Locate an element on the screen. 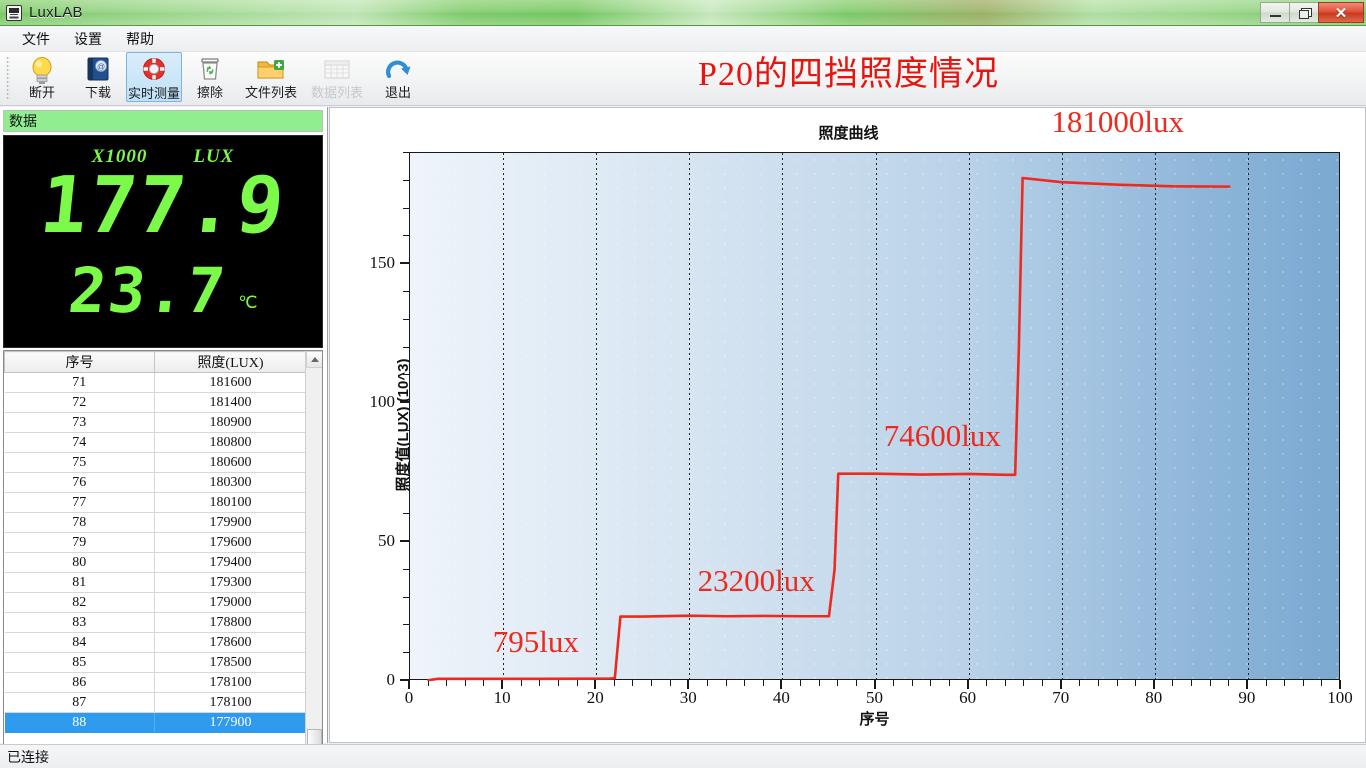 The image size is (1366, 768). table-row: 86 178100 is located at coordinates (155, 682).